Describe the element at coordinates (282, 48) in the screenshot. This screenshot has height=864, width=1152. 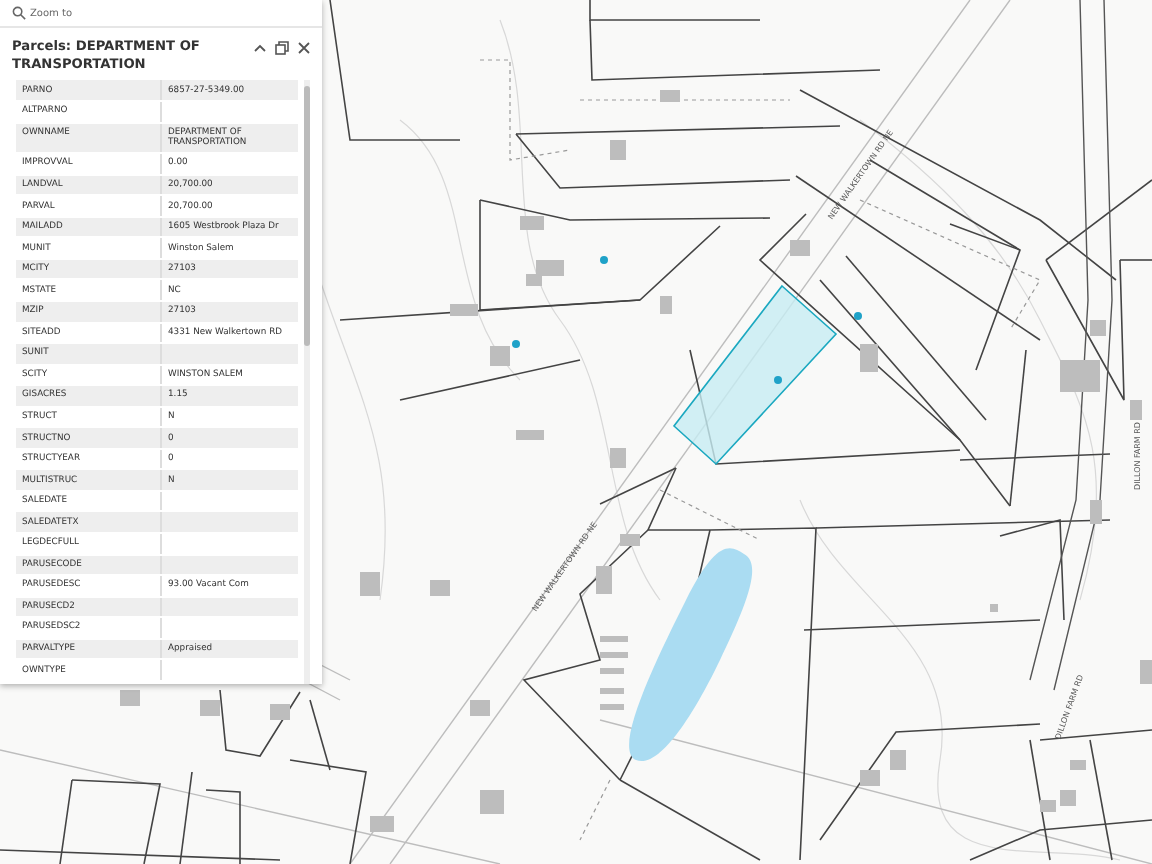
I see `dock-icon` at that location.